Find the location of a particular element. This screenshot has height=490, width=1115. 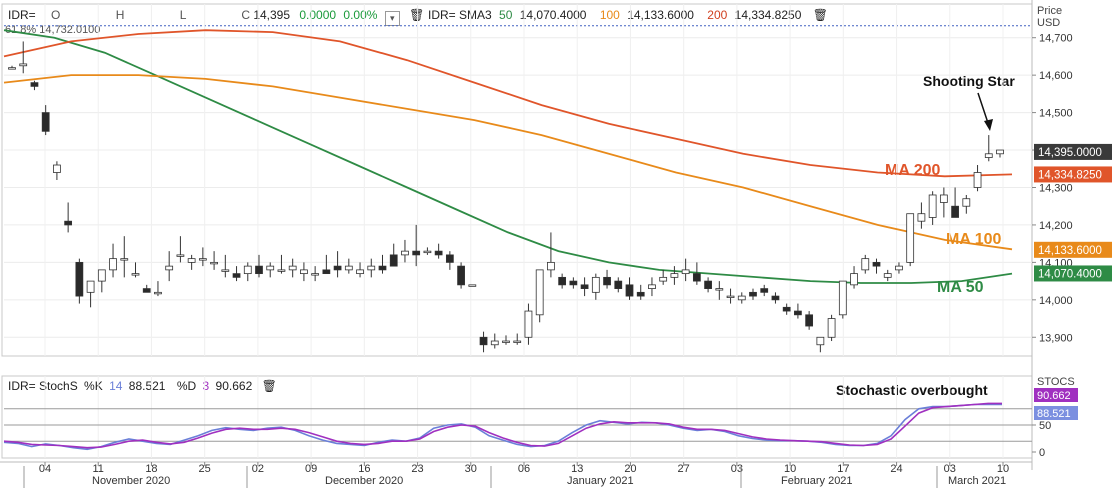

price-tick-label: 14,600 is located at coordinates (1056, 76).